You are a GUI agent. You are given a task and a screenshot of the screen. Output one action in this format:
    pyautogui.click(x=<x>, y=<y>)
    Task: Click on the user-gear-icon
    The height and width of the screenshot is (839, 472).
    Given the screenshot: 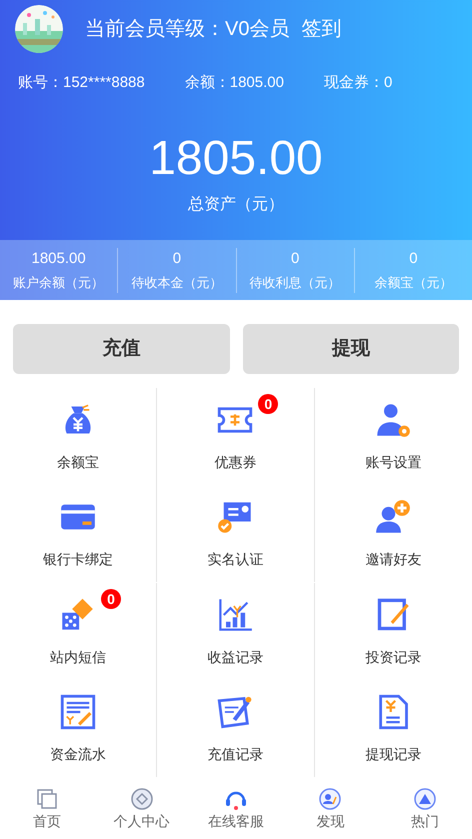 What is the action you would take?
    pyautogui.click(x=393, y=420)
    